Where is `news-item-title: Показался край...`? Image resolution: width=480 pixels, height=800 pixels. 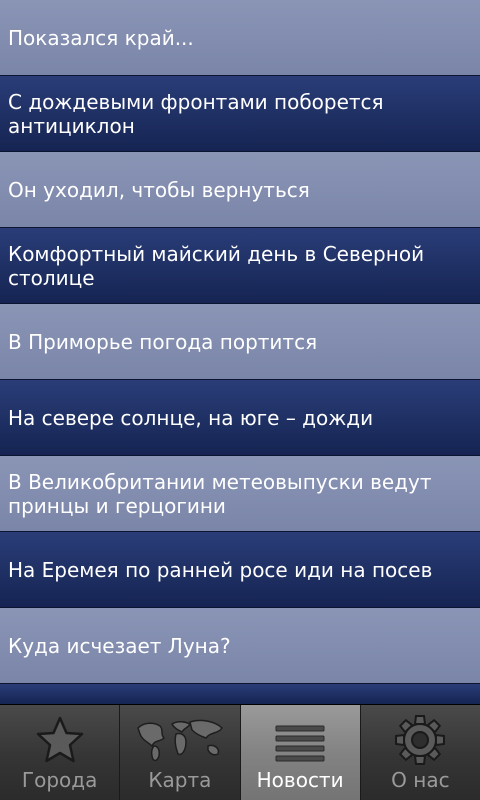 news-item-title: Показался край... is located at coordinates (101, 37).